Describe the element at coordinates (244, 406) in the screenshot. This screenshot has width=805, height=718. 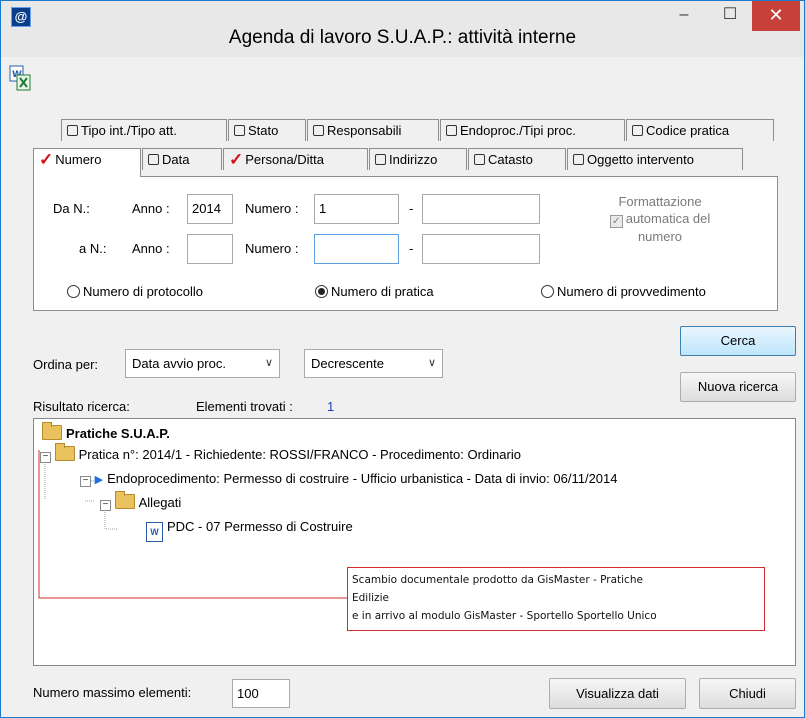
I see `found-label: Elementi trovati :` at that location.